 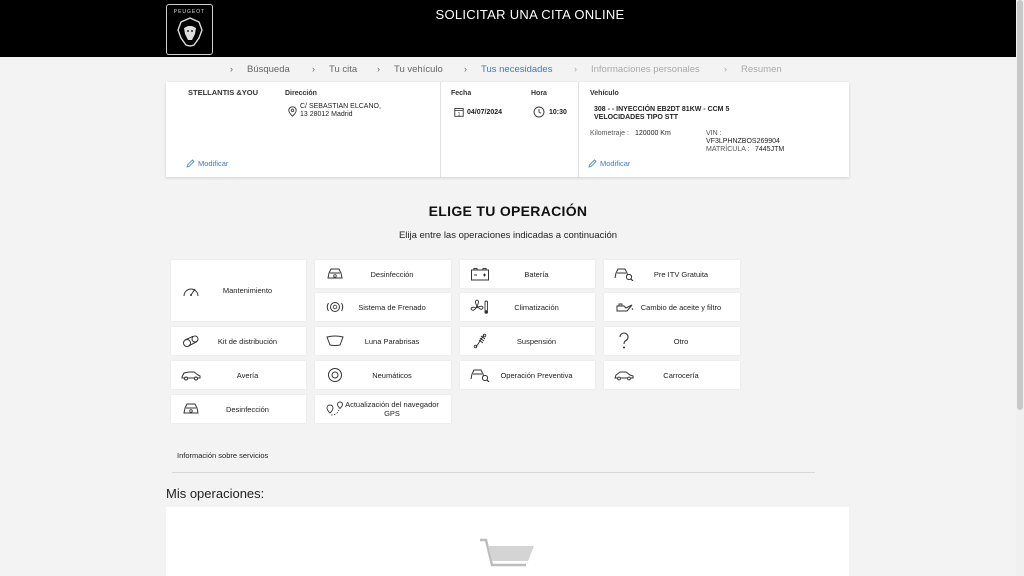 I want to click on gauge-icon, so click(x=191, y=291).